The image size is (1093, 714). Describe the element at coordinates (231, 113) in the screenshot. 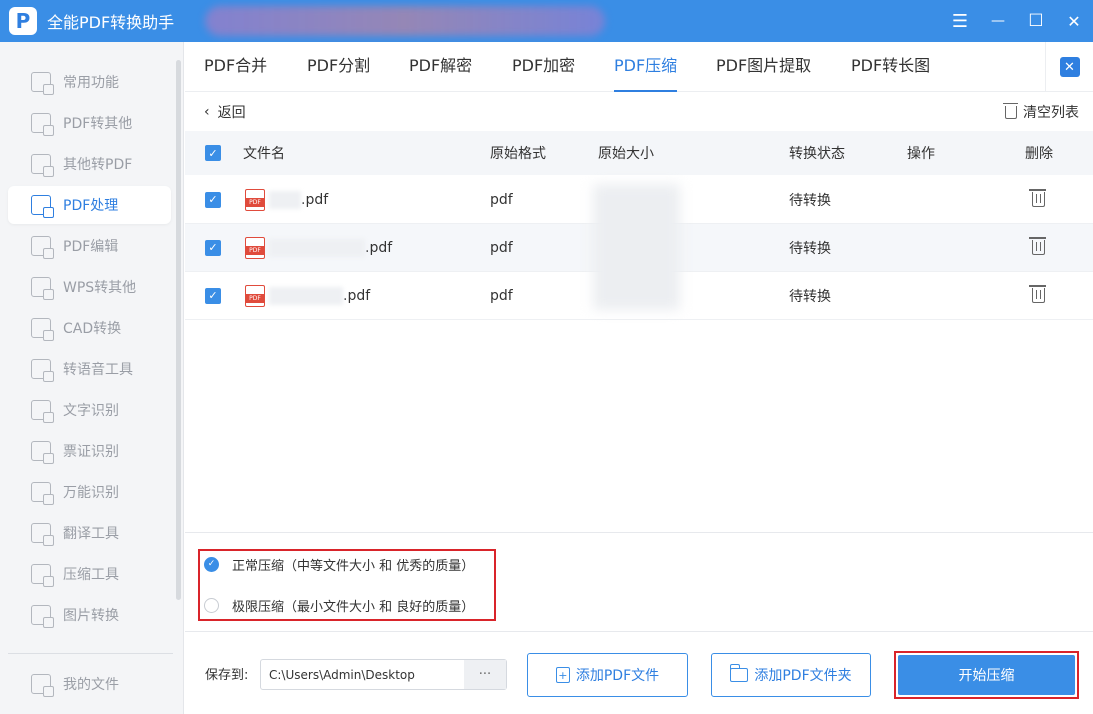

I see `back-label: 返回` at that location.